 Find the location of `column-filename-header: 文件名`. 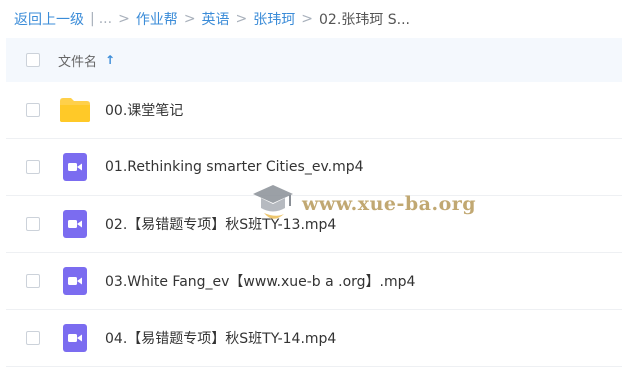

column-filename-header: 文件名 is located at coordinates (77, 60).